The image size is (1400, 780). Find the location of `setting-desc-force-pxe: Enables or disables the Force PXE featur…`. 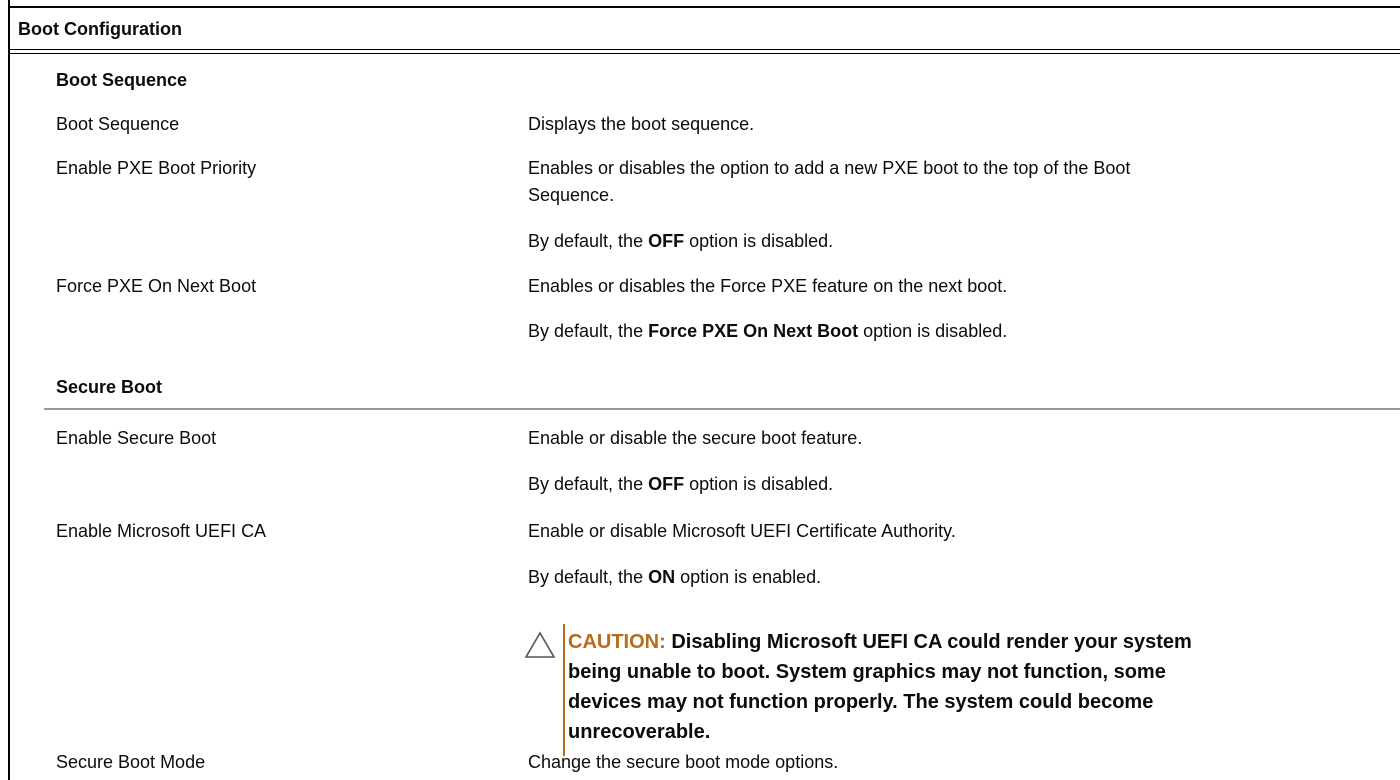

setting-desc-force-pxe: Enables or disables the Force PXE featur… is located at coordinates (768, 286).